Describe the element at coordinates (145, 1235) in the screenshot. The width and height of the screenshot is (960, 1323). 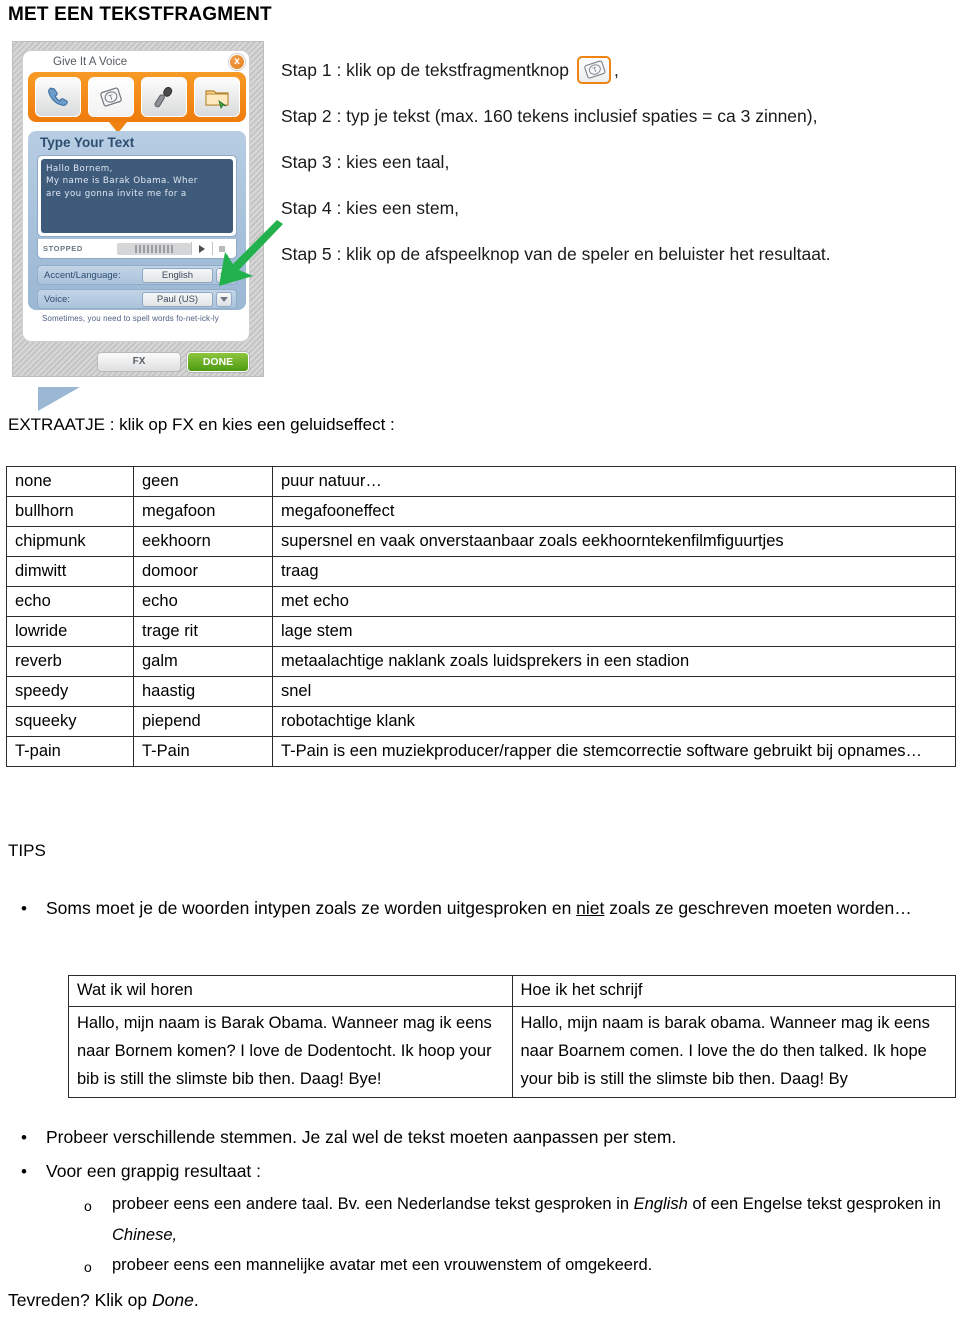
I see `sub-1-lang-chinese: Chinese,` at that location.